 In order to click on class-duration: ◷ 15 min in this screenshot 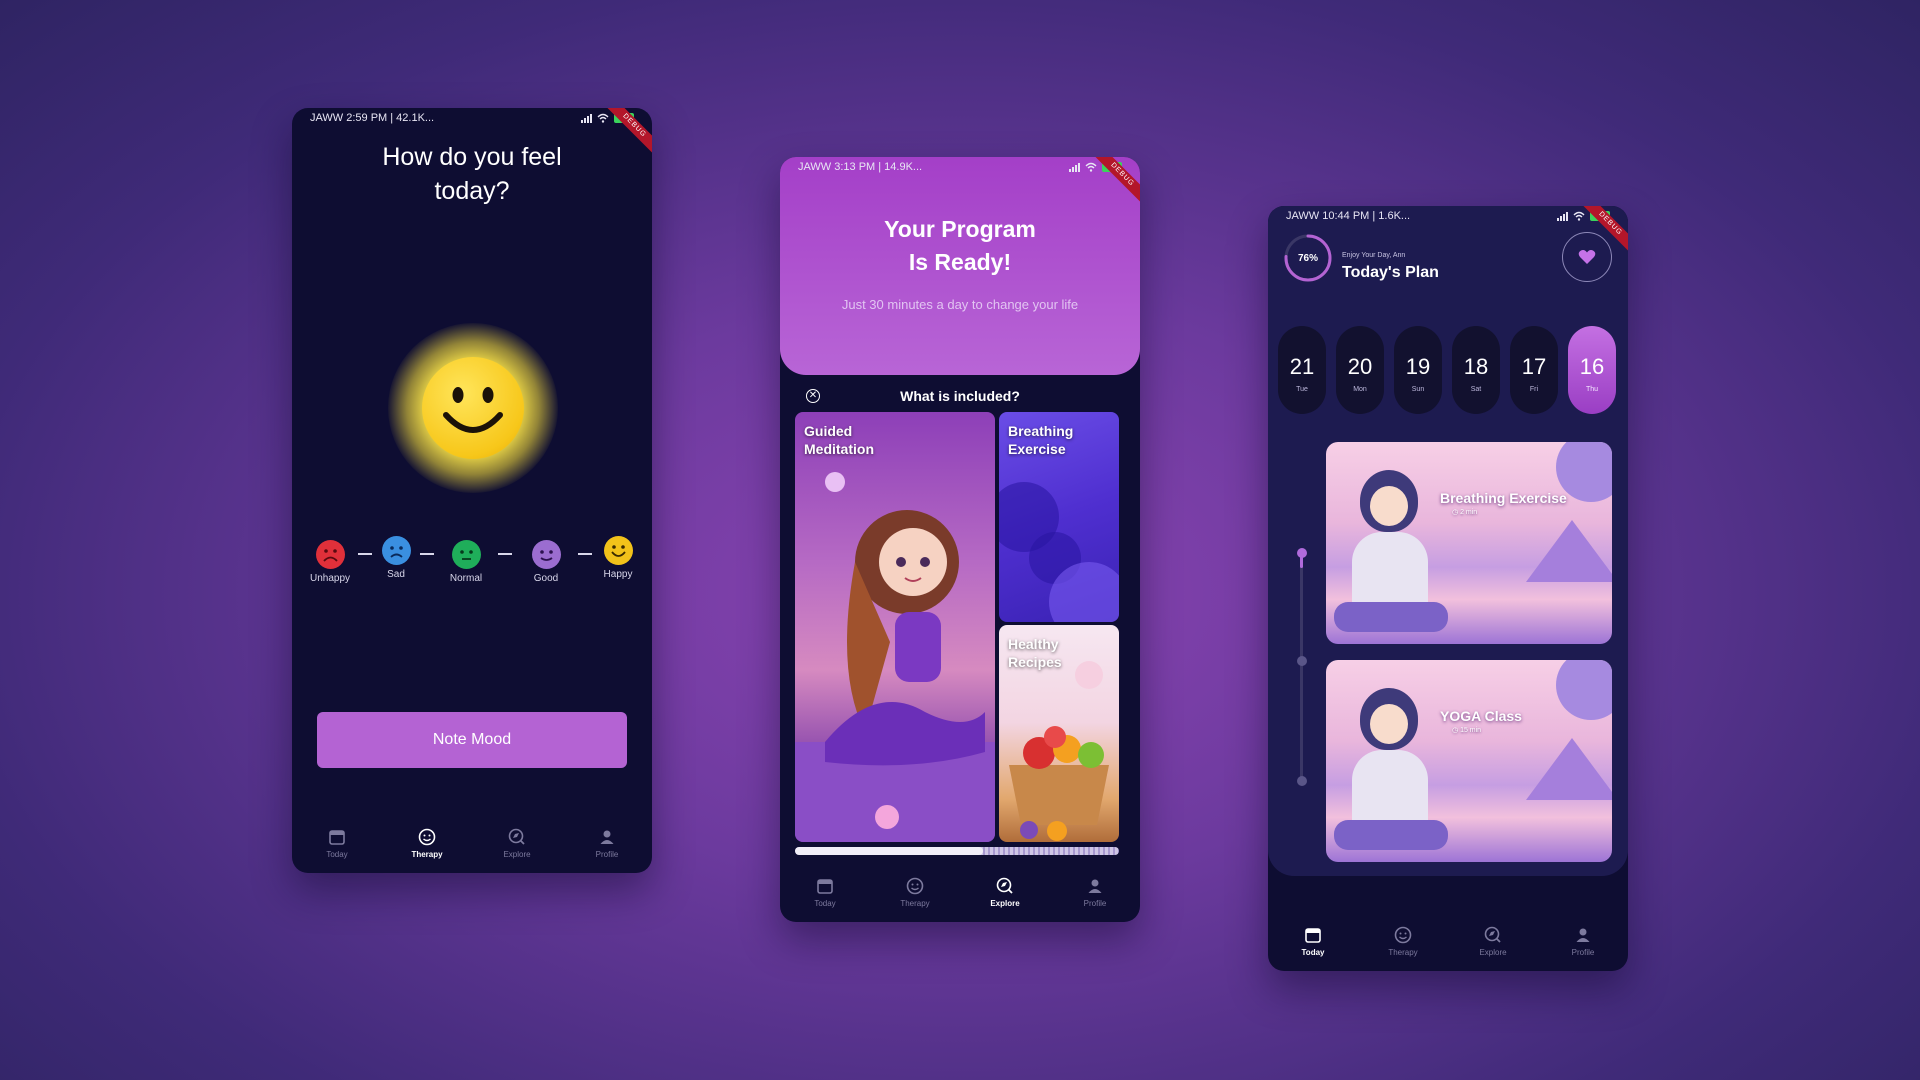, I will do `click(1467, 730)`.